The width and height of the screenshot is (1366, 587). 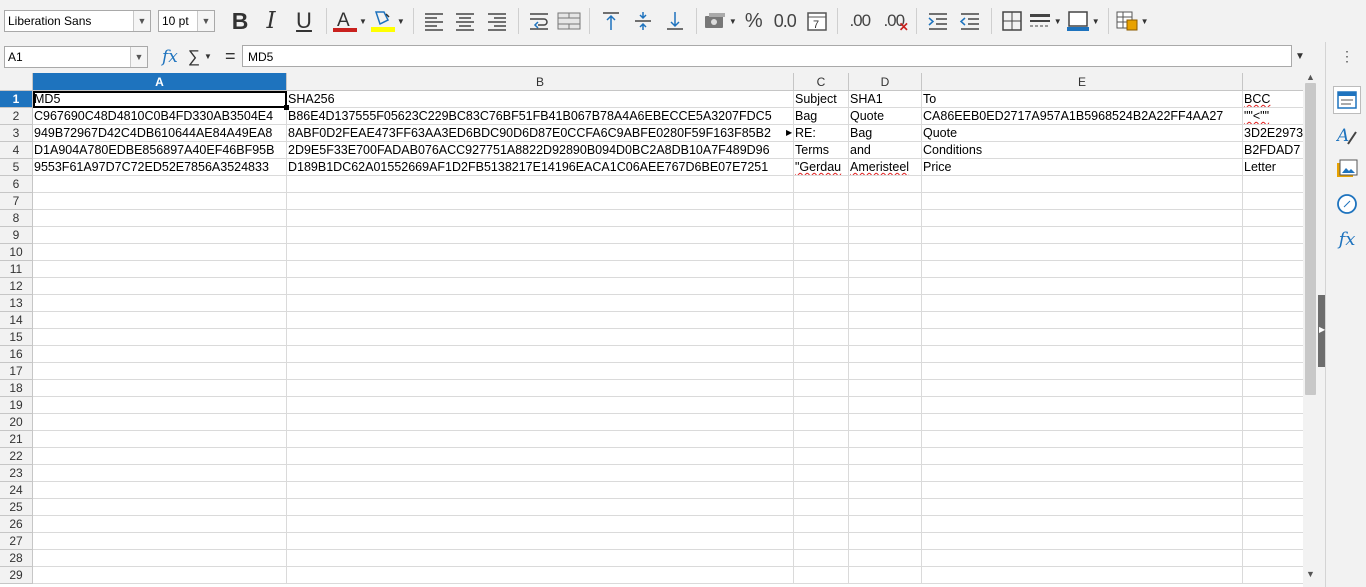 What do you see at coordinates (821, 150) in the screenshot?
I see `cell-c4: Terms` at bounding box center [821, 150].